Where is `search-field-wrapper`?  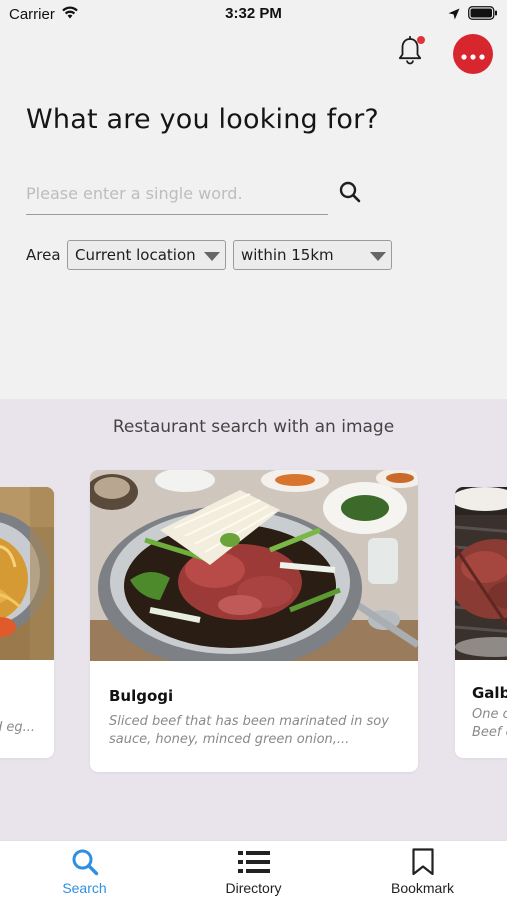
search-field-wrapper is located at coordinates (177, 195).